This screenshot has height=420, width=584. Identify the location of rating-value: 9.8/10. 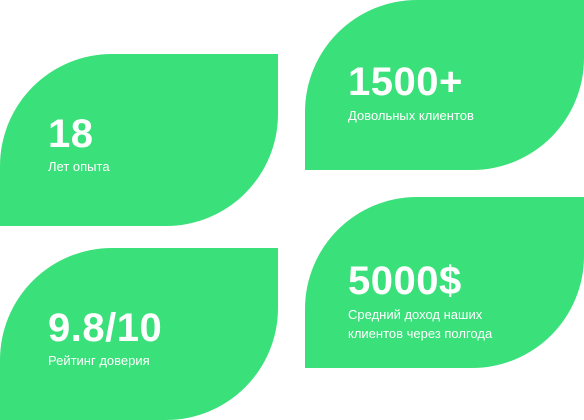
(105, 328).